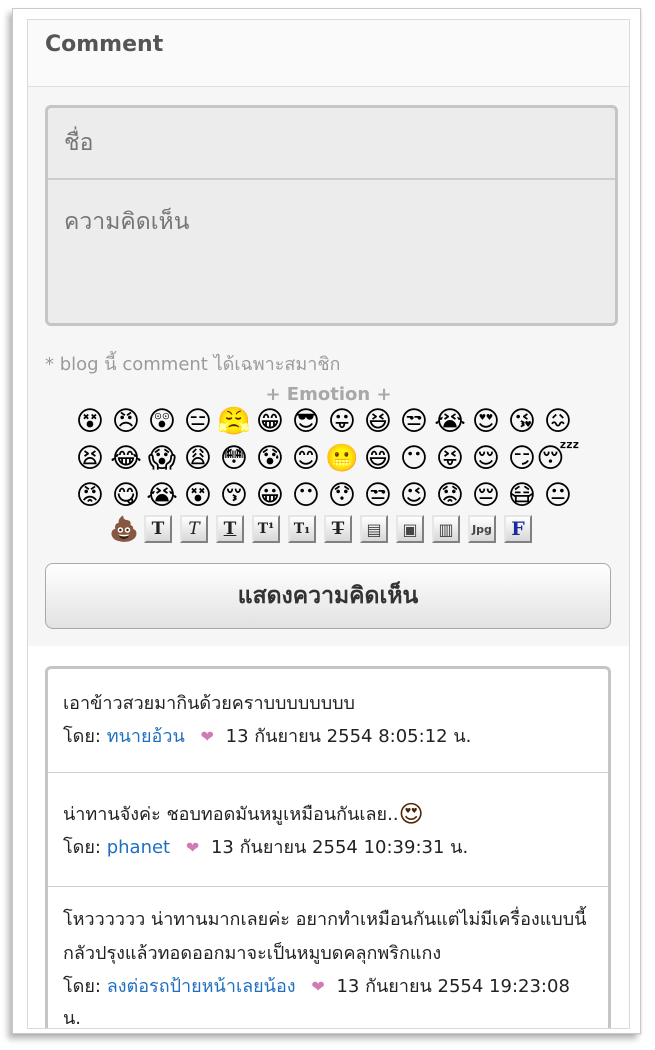 Image resolution: width=655 pixels, height=1050 pixels. I want to click on emoji-icon: 😂, so click(126, 459).